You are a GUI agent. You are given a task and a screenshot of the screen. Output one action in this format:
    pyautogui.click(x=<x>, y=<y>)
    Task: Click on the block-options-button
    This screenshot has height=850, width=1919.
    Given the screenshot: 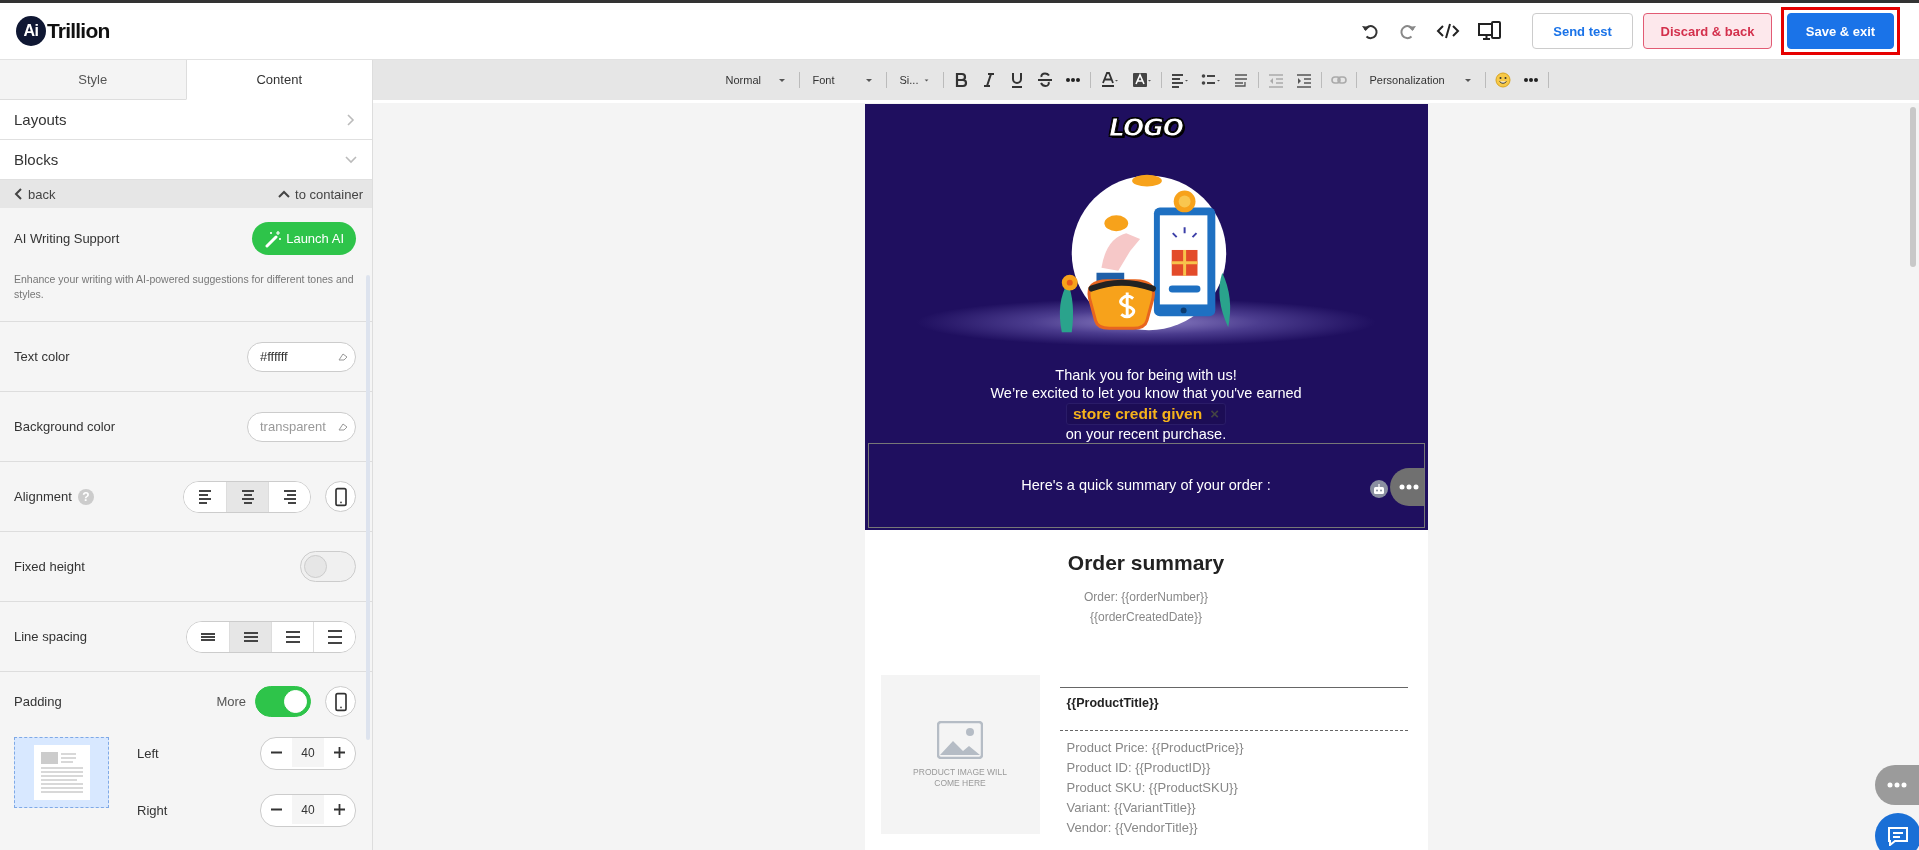 What is the action you would take?
    pyautogui.click(x=1406, y=486)
    